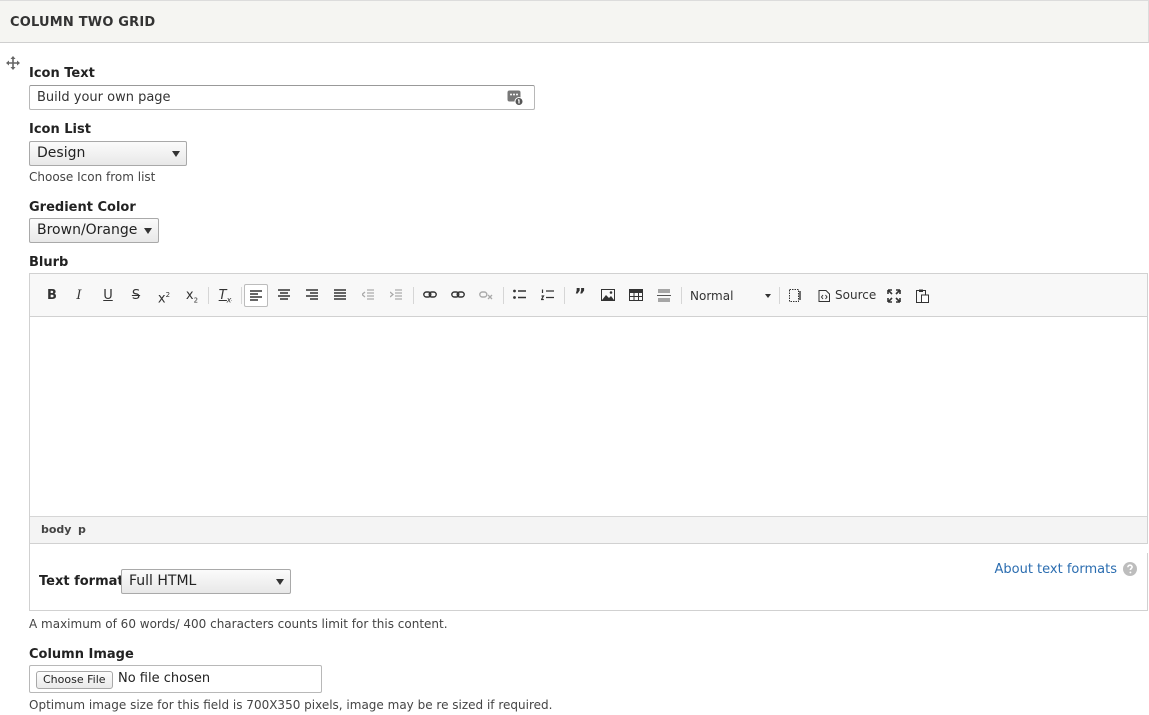 The image size is (1149, 715). I want to click on paste-icon, so click(923, 295).